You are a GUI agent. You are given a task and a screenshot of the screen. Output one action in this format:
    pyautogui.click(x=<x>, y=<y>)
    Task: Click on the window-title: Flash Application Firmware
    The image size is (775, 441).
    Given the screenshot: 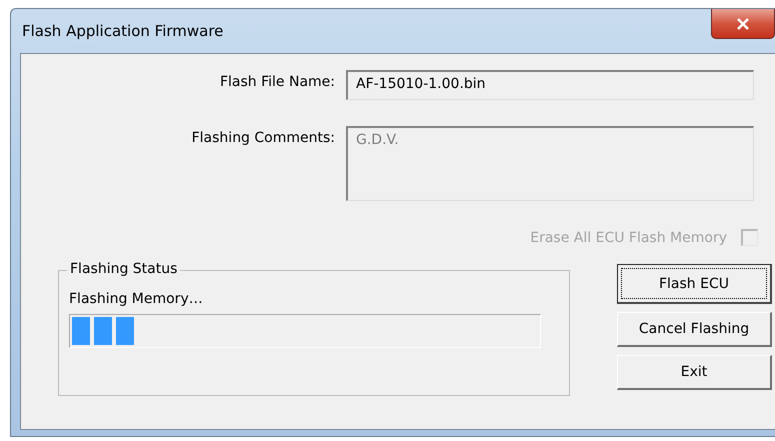 What is the action you would take?
    pyautogui.click(x=123, y=31)
    